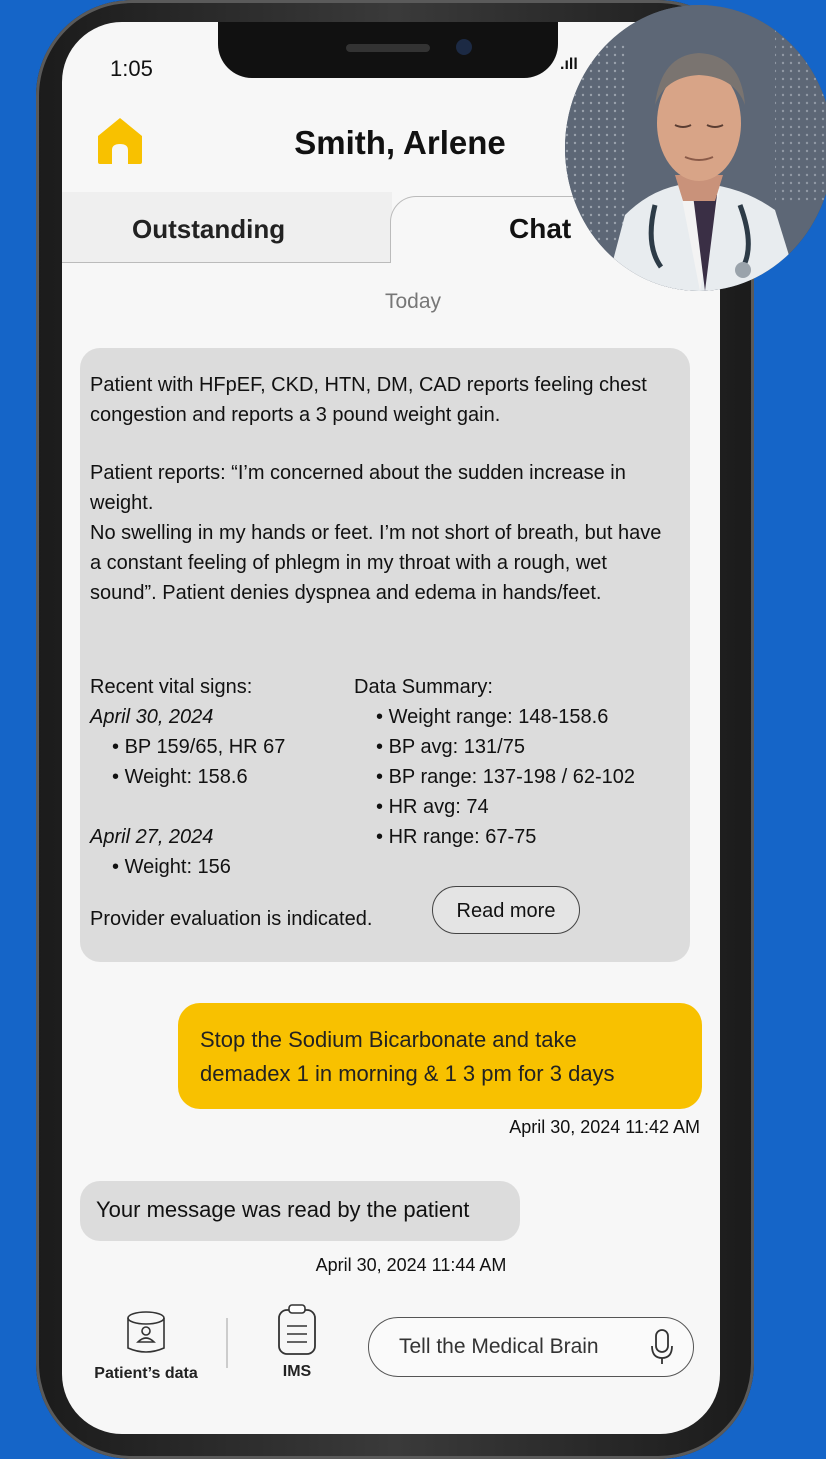 Image resolution: width=826 pixels, height=1459 pixels. I want to click on data-summary-heading: Data Summary:, so click(423, 687).